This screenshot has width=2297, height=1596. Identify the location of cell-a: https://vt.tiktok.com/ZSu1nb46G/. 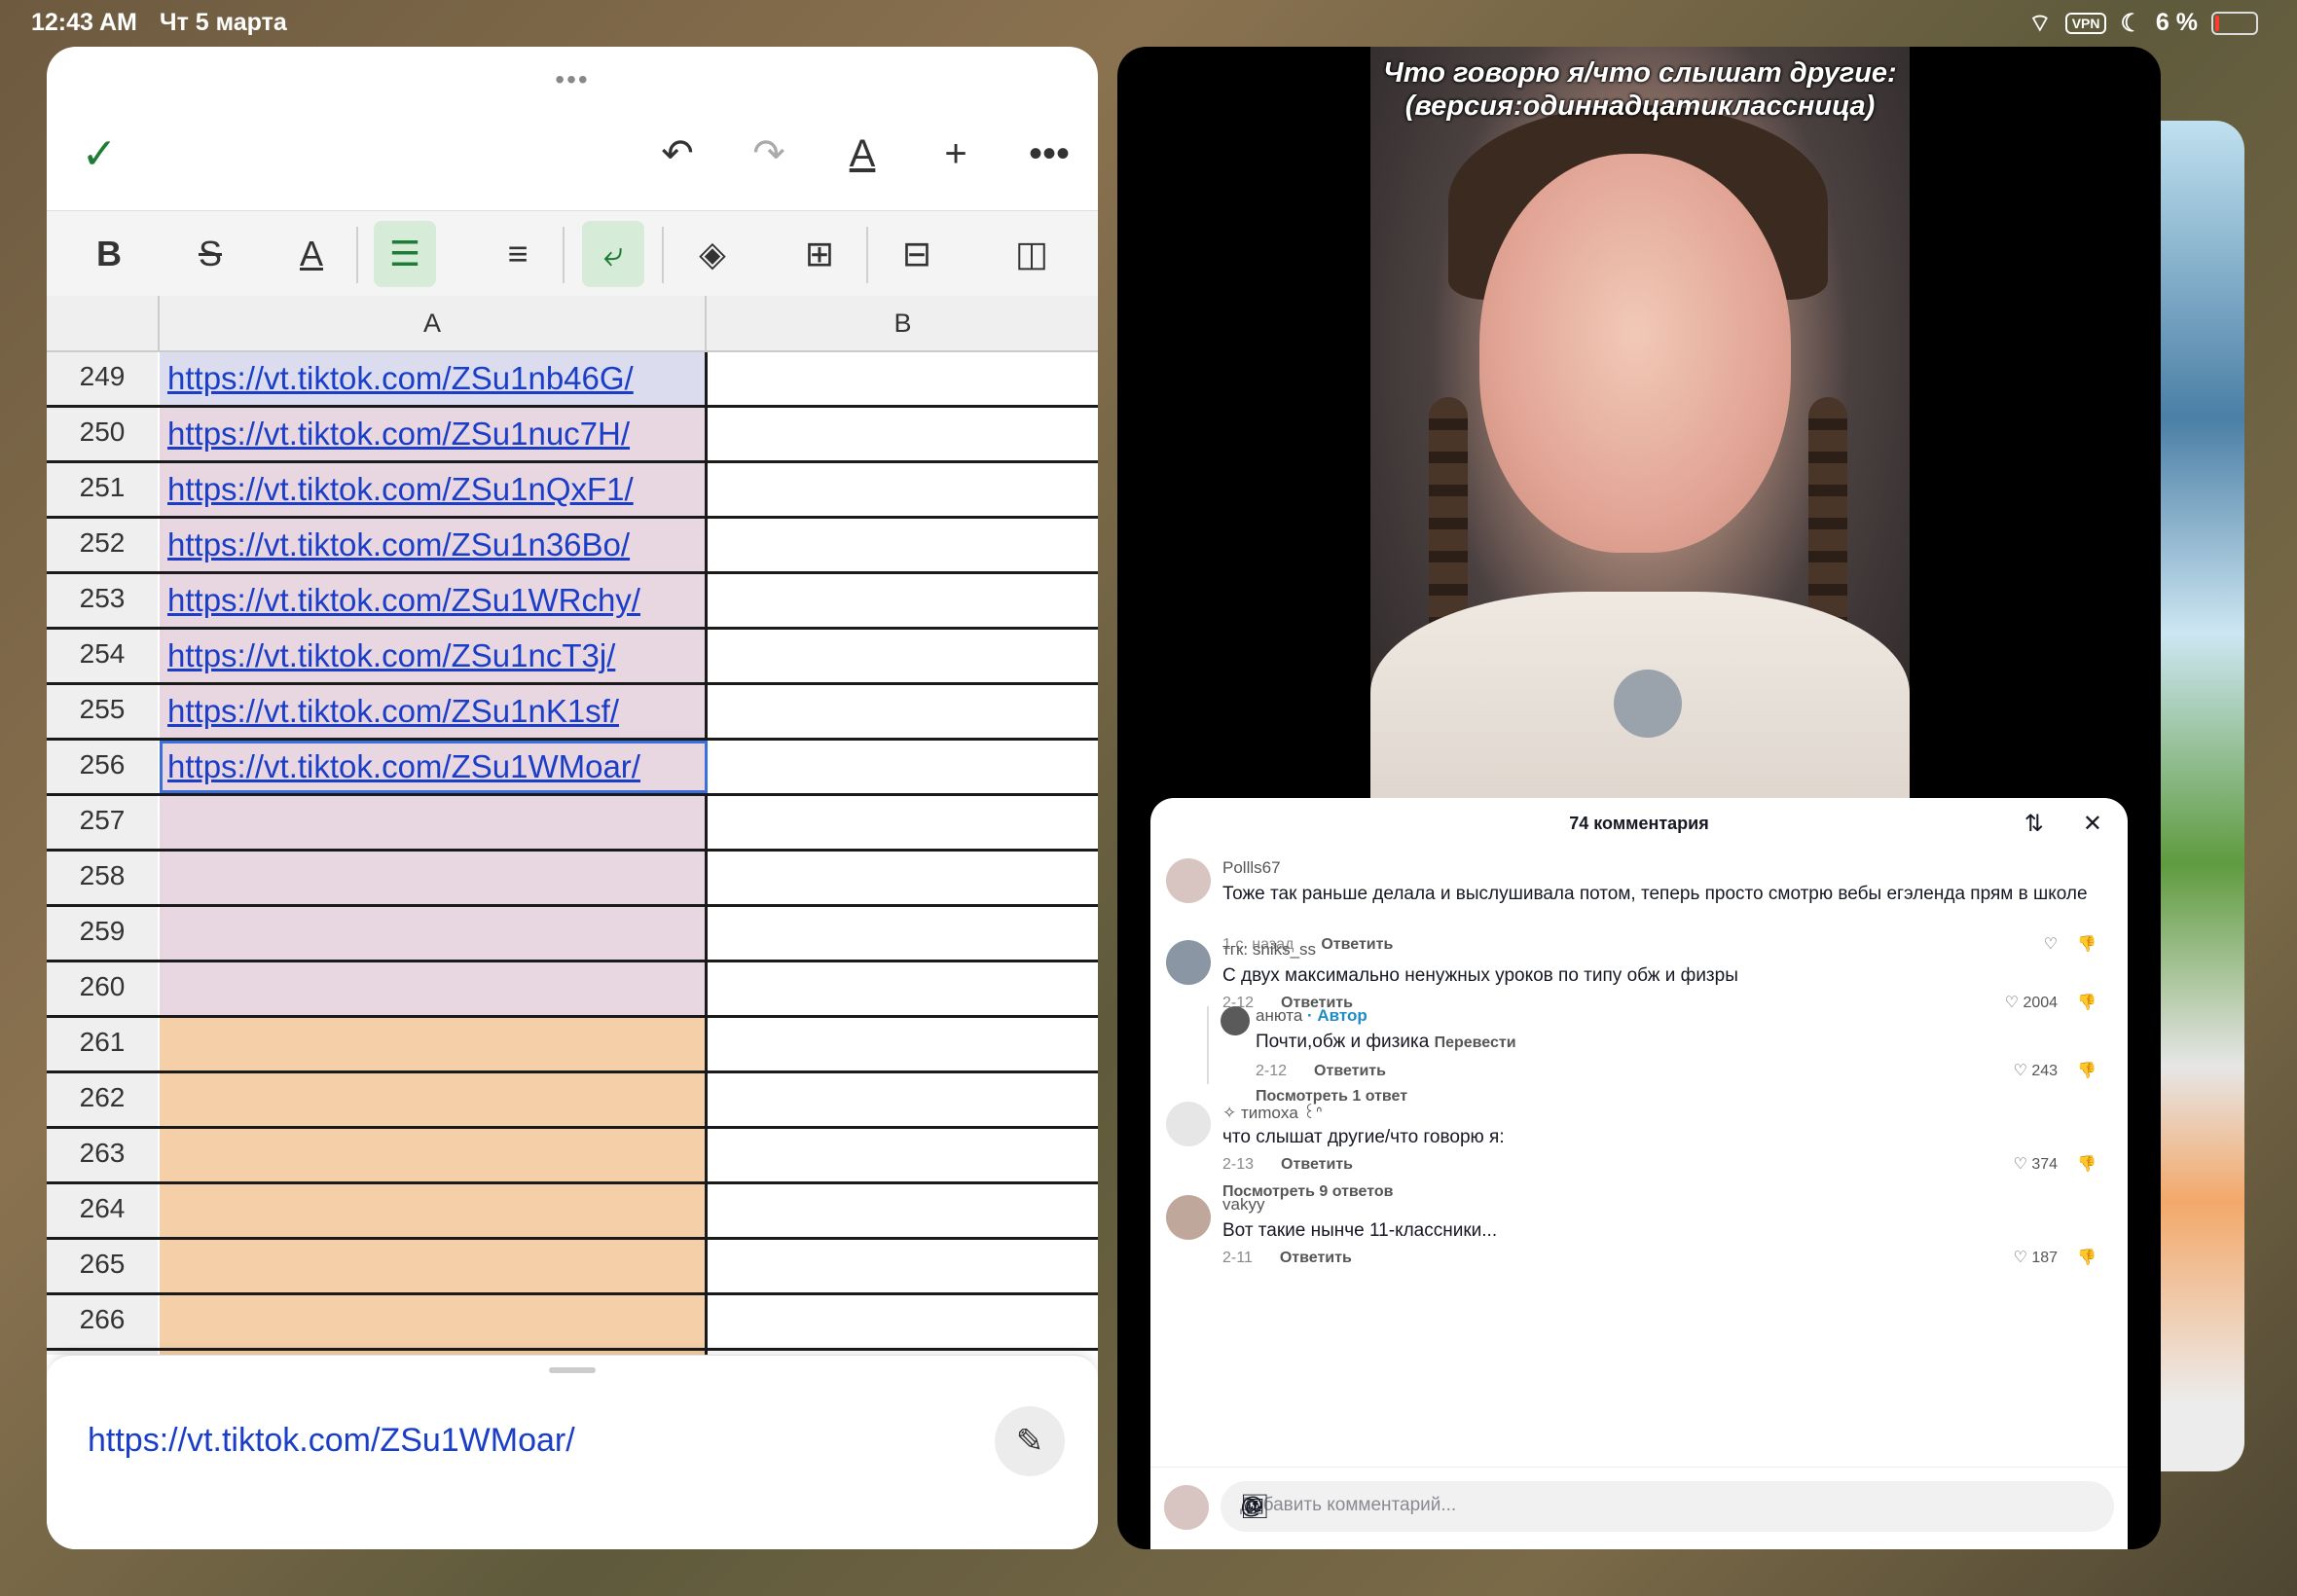
(434, 379).